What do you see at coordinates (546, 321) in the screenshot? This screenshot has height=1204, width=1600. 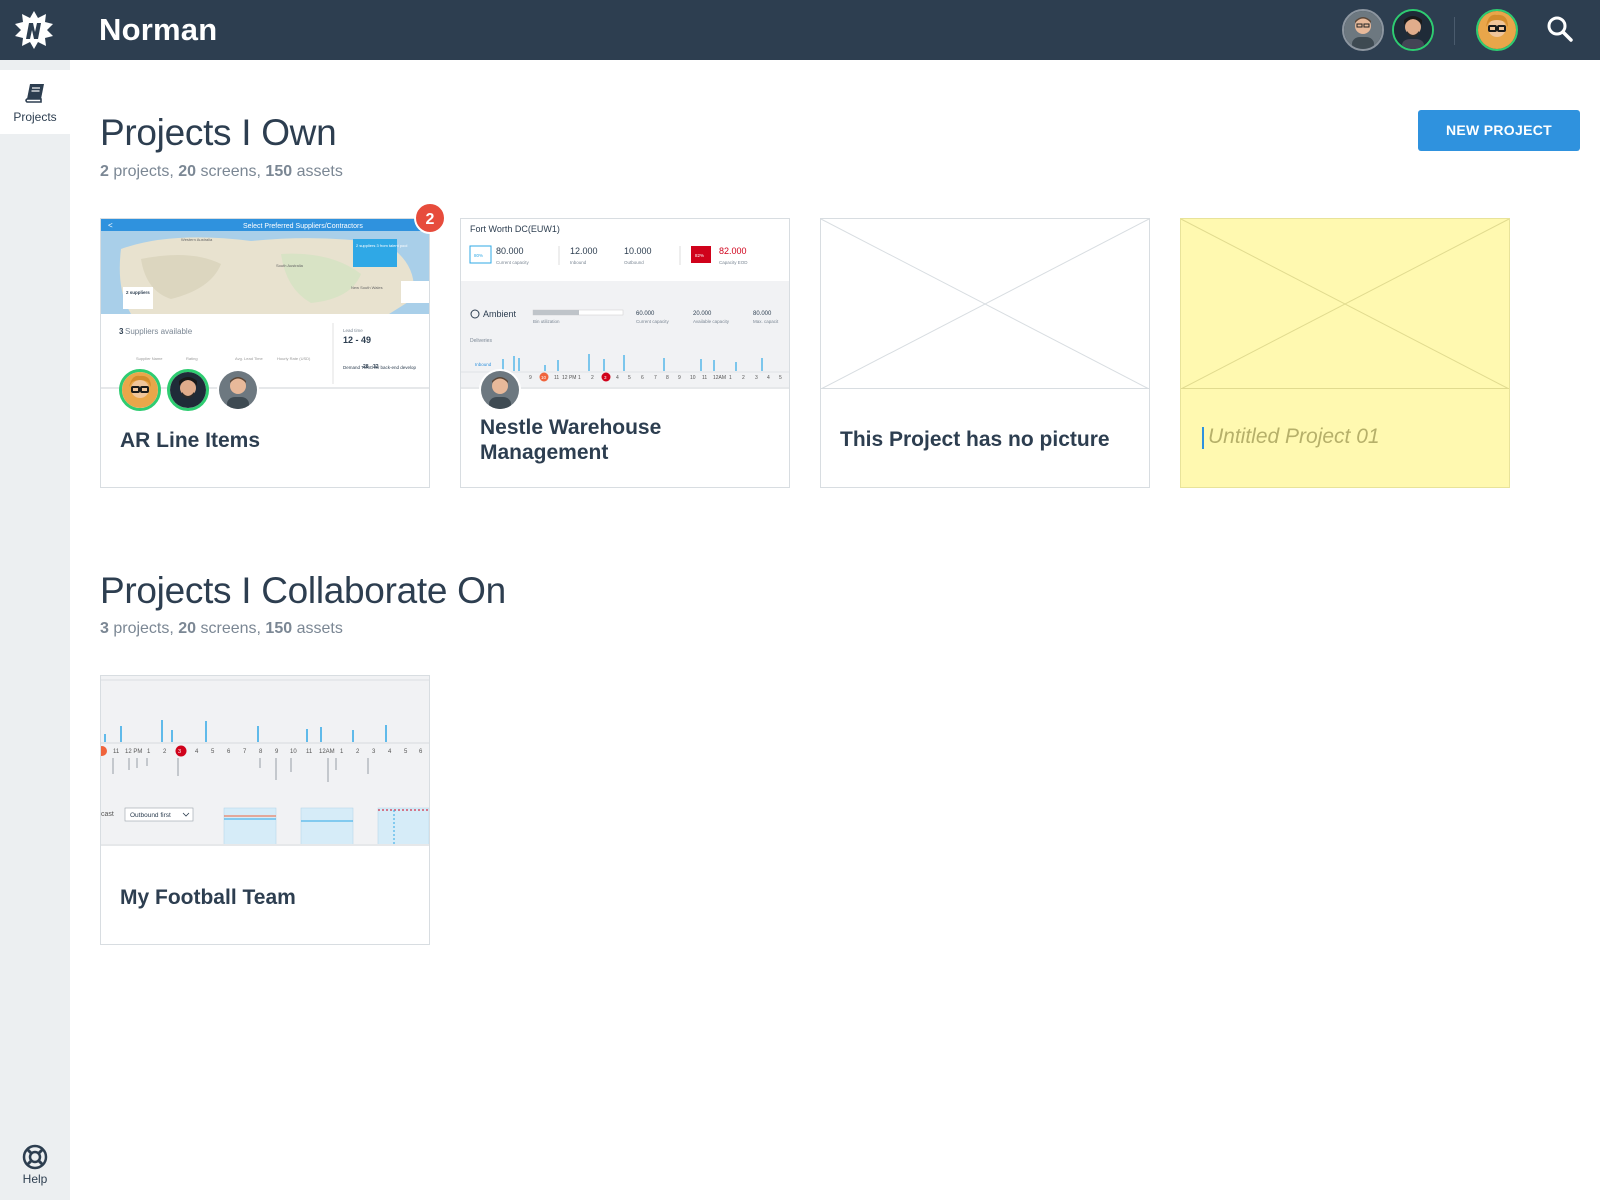 I see `svg-text: Bin utilization` at bounding box center [546, 321].